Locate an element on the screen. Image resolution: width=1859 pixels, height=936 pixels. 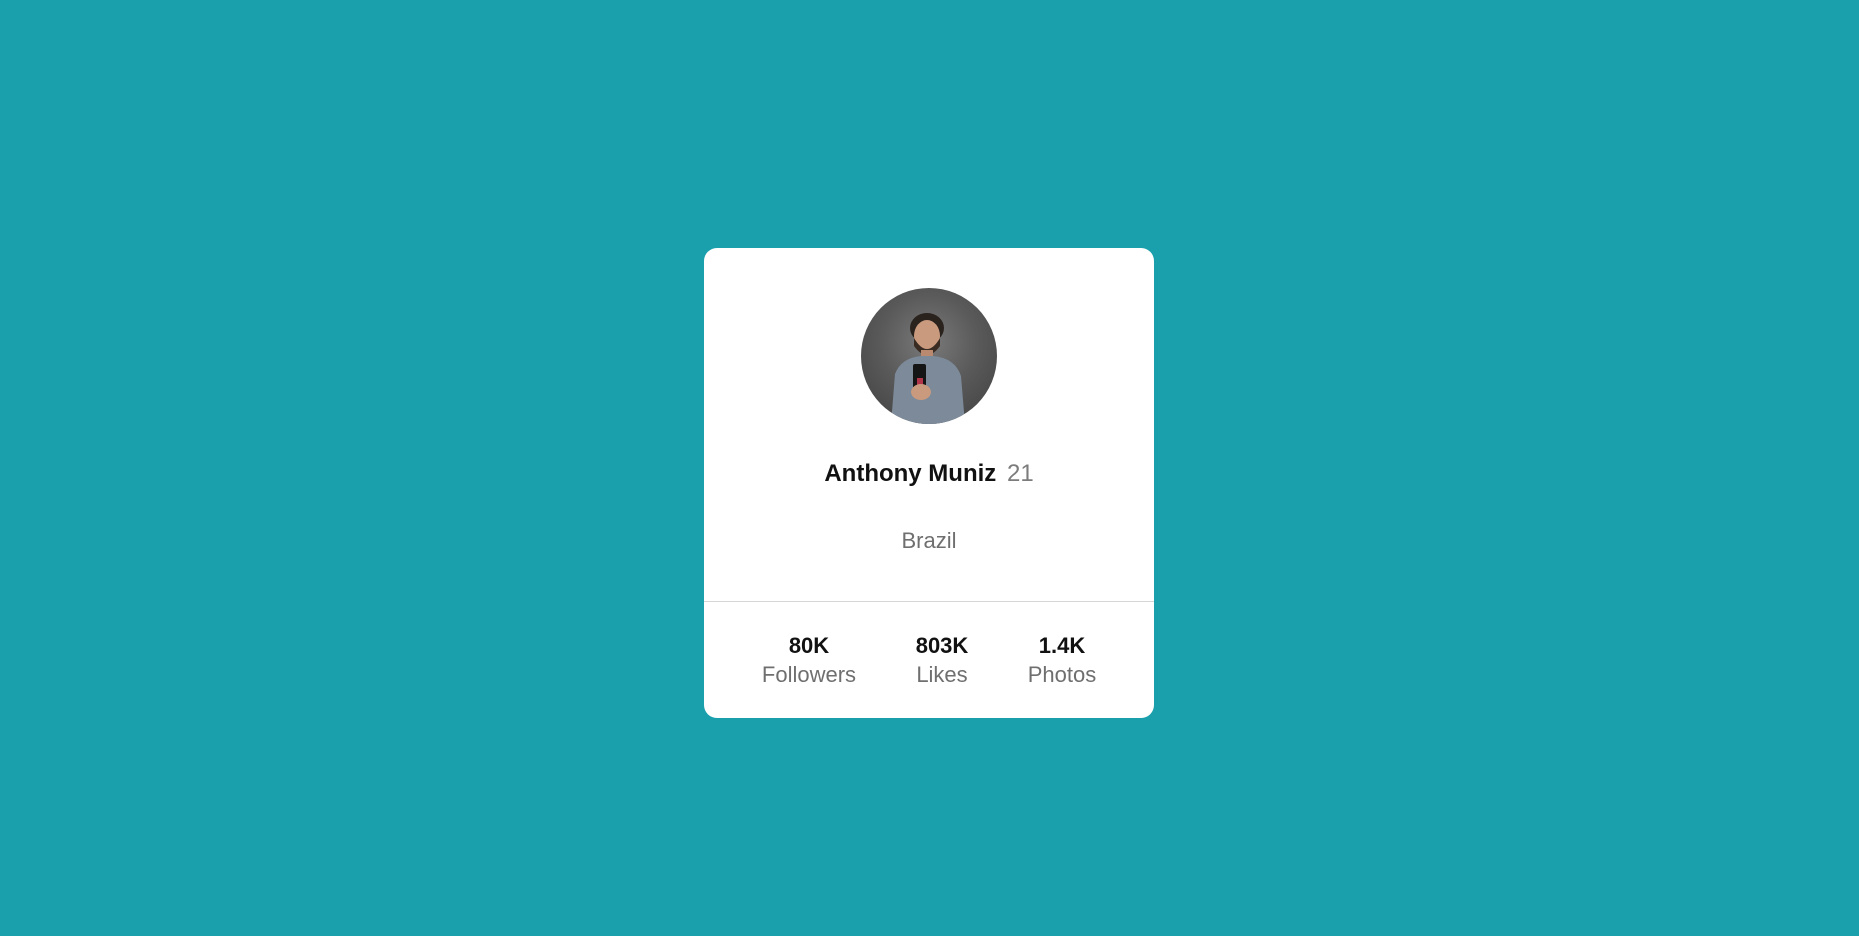
stat-label: Likes is located at coordinates (942, 674).